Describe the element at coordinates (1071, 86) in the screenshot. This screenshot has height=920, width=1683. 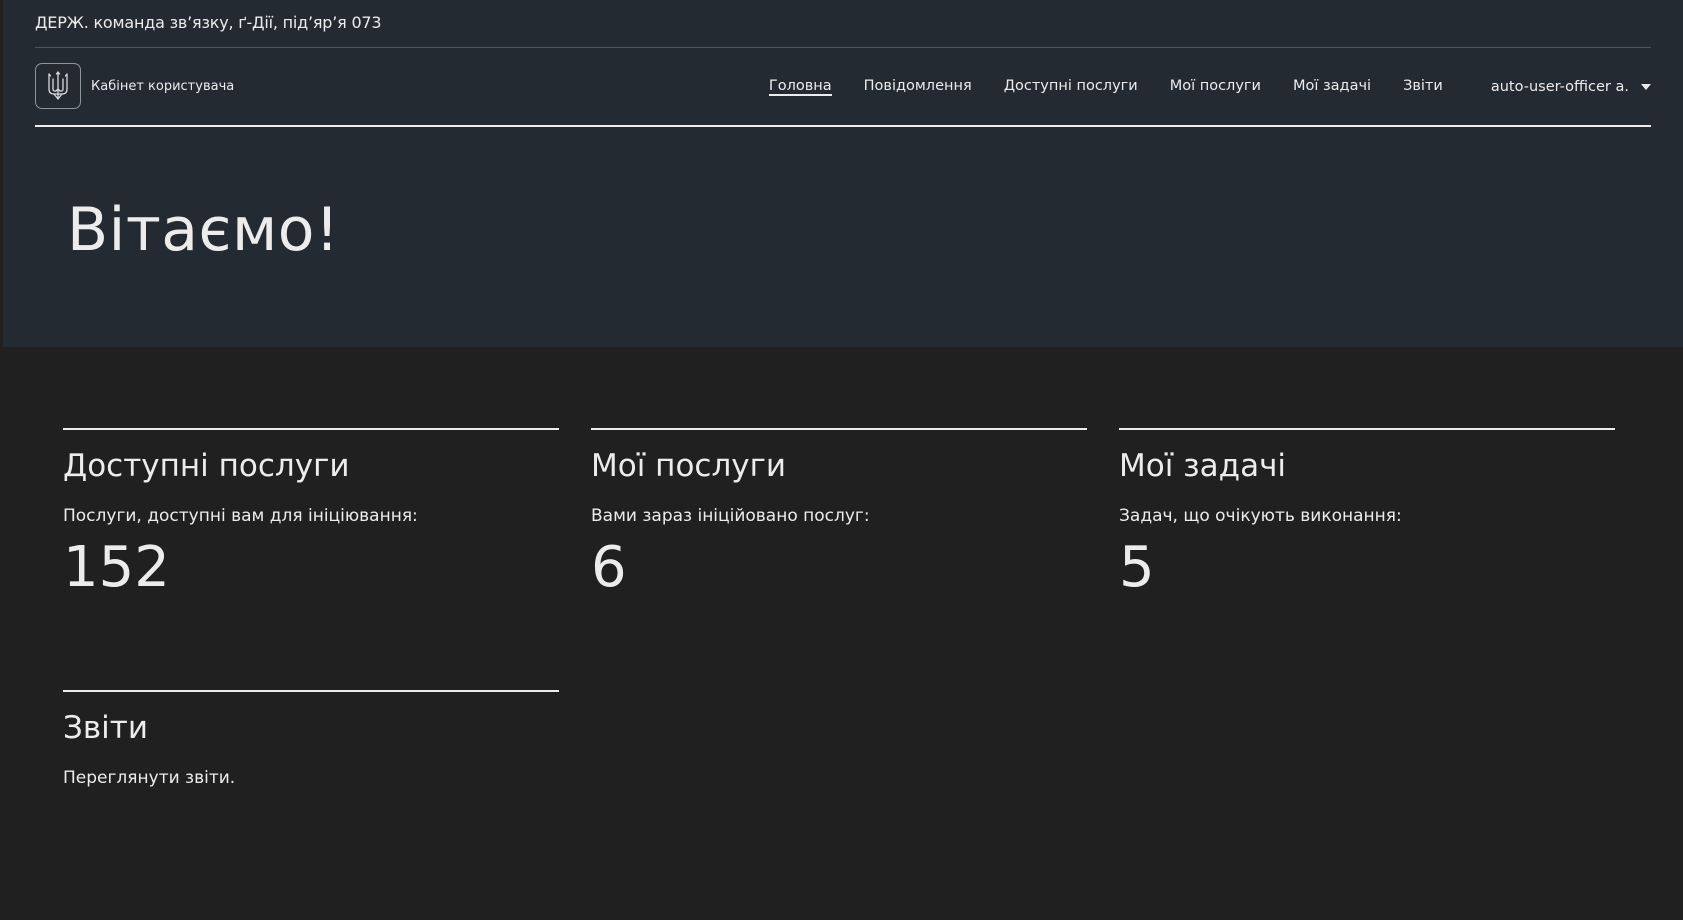
I see `nav-item-available-services: Доступні послуги` at that location.